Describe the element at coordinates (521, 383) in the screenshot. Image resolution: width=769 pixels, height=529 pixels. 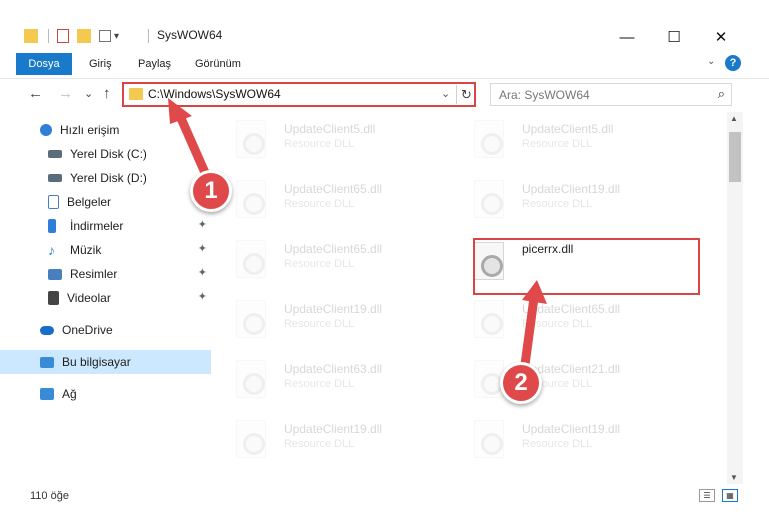
I see `step-2-badge: 2` at that location.